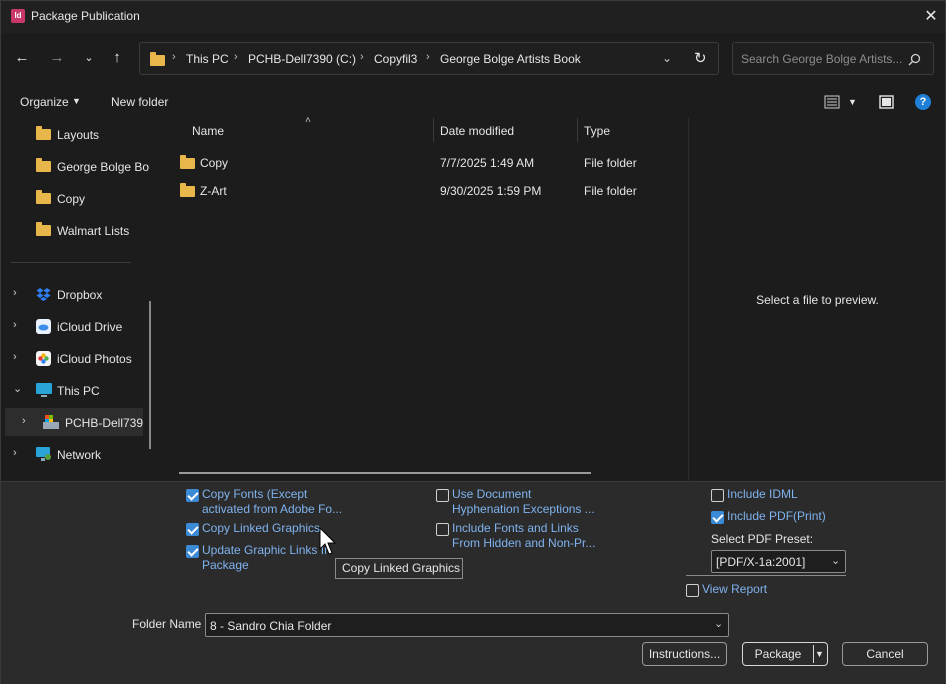 This screenshot has width=946, height=684. Describe the element at coordinates (57, 58) in the screenshot. I see `forward-arrow-icon: →` at that location.